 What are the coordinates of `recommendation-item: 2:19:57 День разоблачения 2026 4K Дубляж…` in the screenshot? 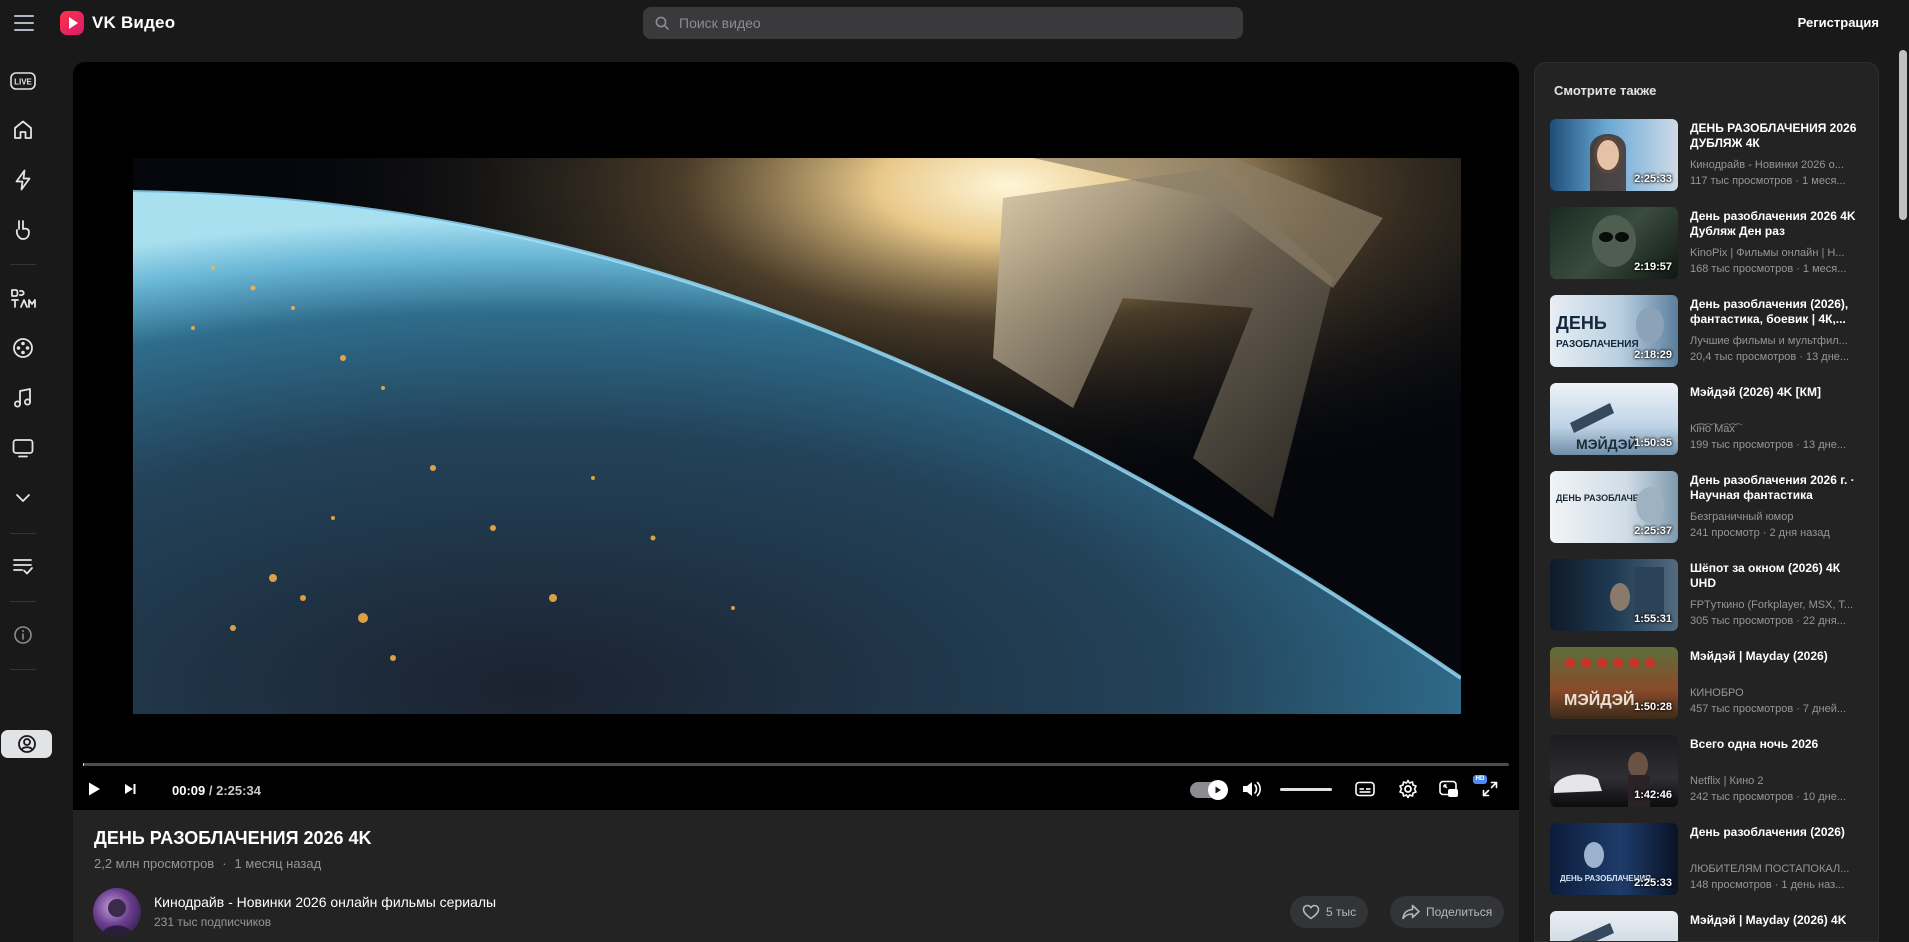 It's located at (1710, 244).